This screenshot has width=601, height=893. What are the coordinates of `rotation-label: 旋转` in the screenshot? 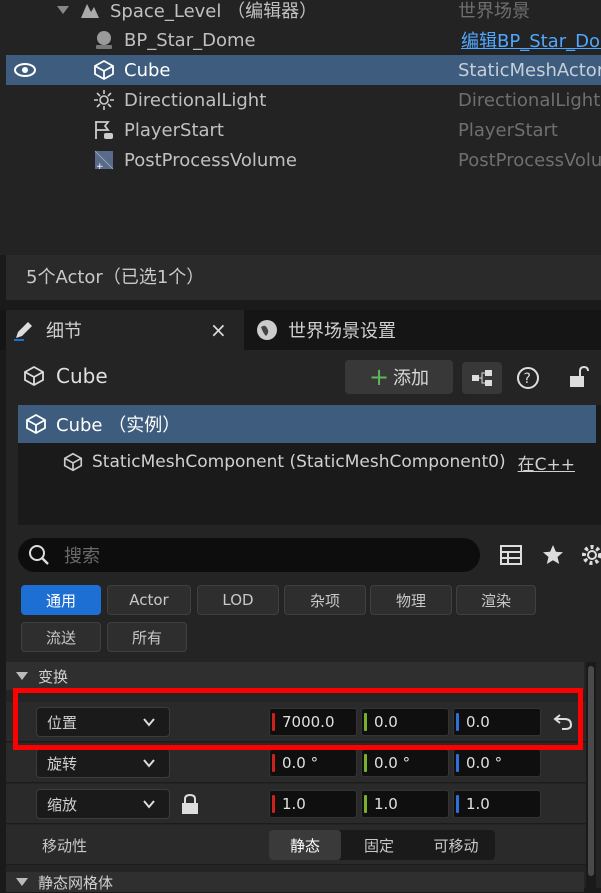 It's located at (62, 763).